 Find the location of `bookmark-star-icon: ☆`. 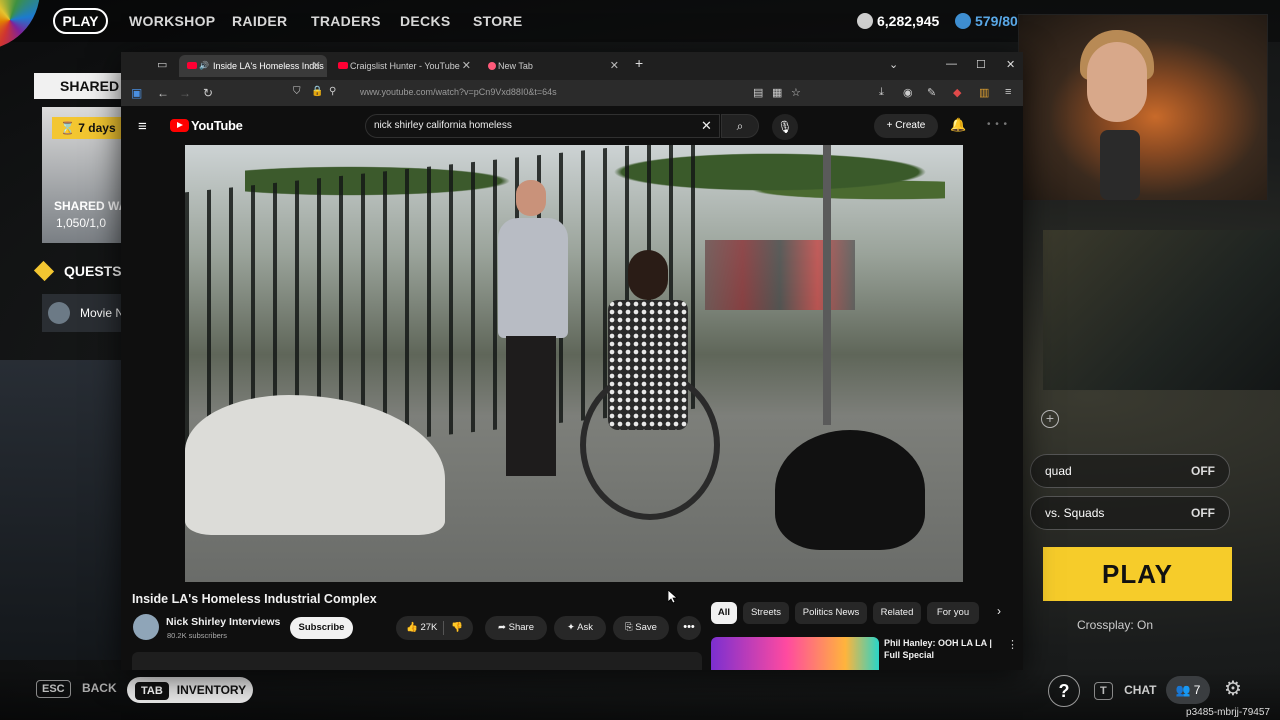

bookmark-star-icon: ☆ is located at coordinates (796, 92).